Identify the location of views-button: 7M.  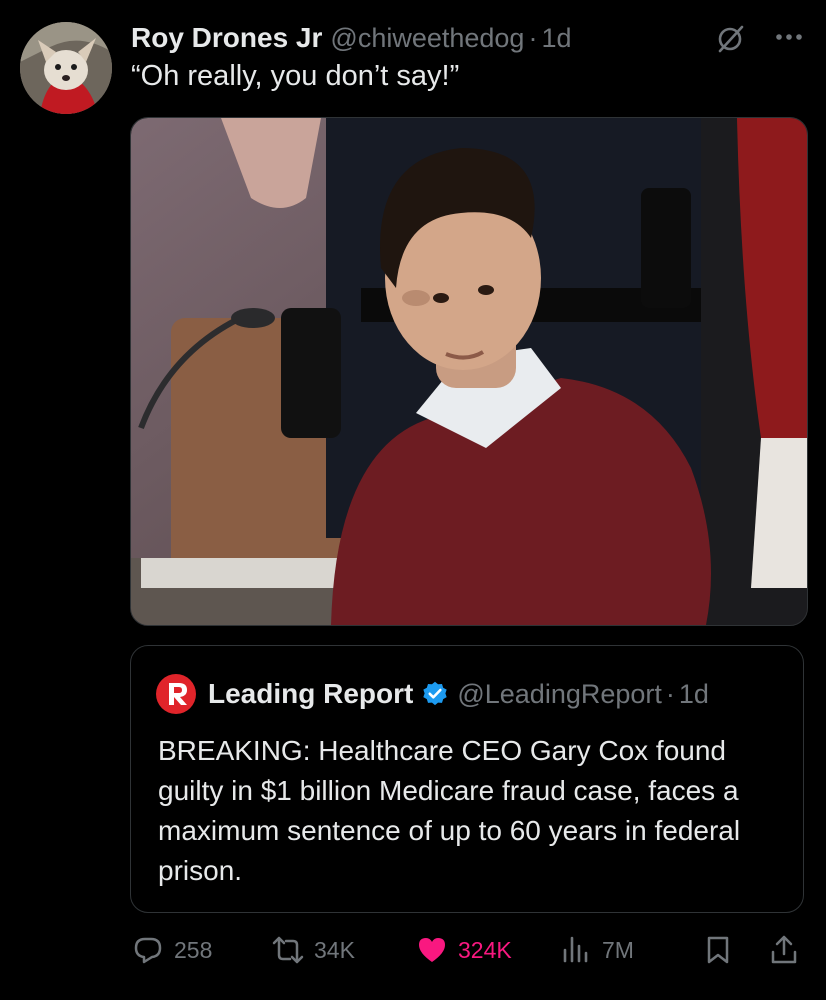
(597, 950).